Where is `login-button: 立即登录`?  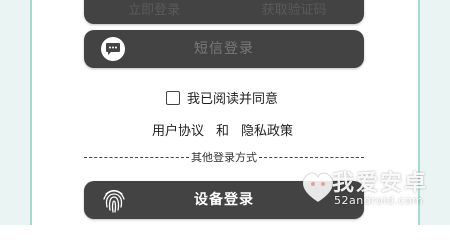
login-button: 立即登录 is located at coordinates (154, 12).